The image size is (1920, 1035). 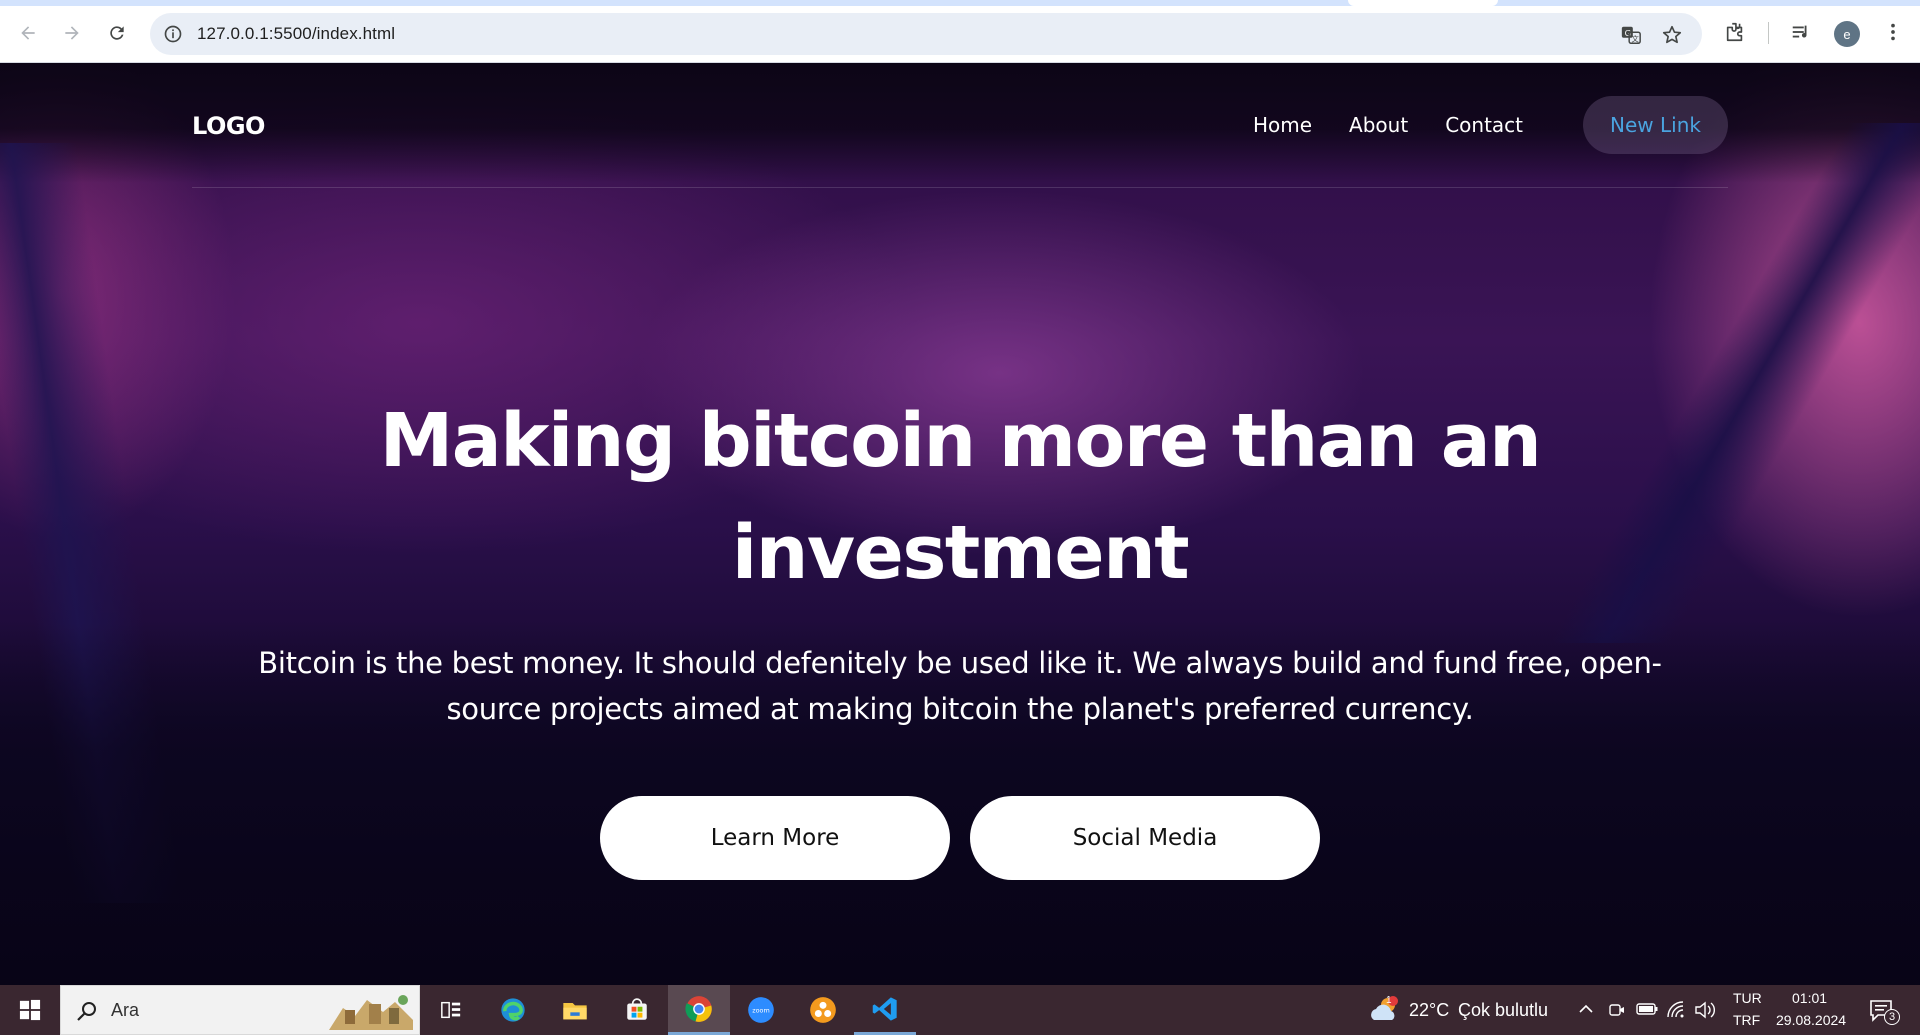 I want to click on learn-more-button: Learn More, so click(x=775, y=838).